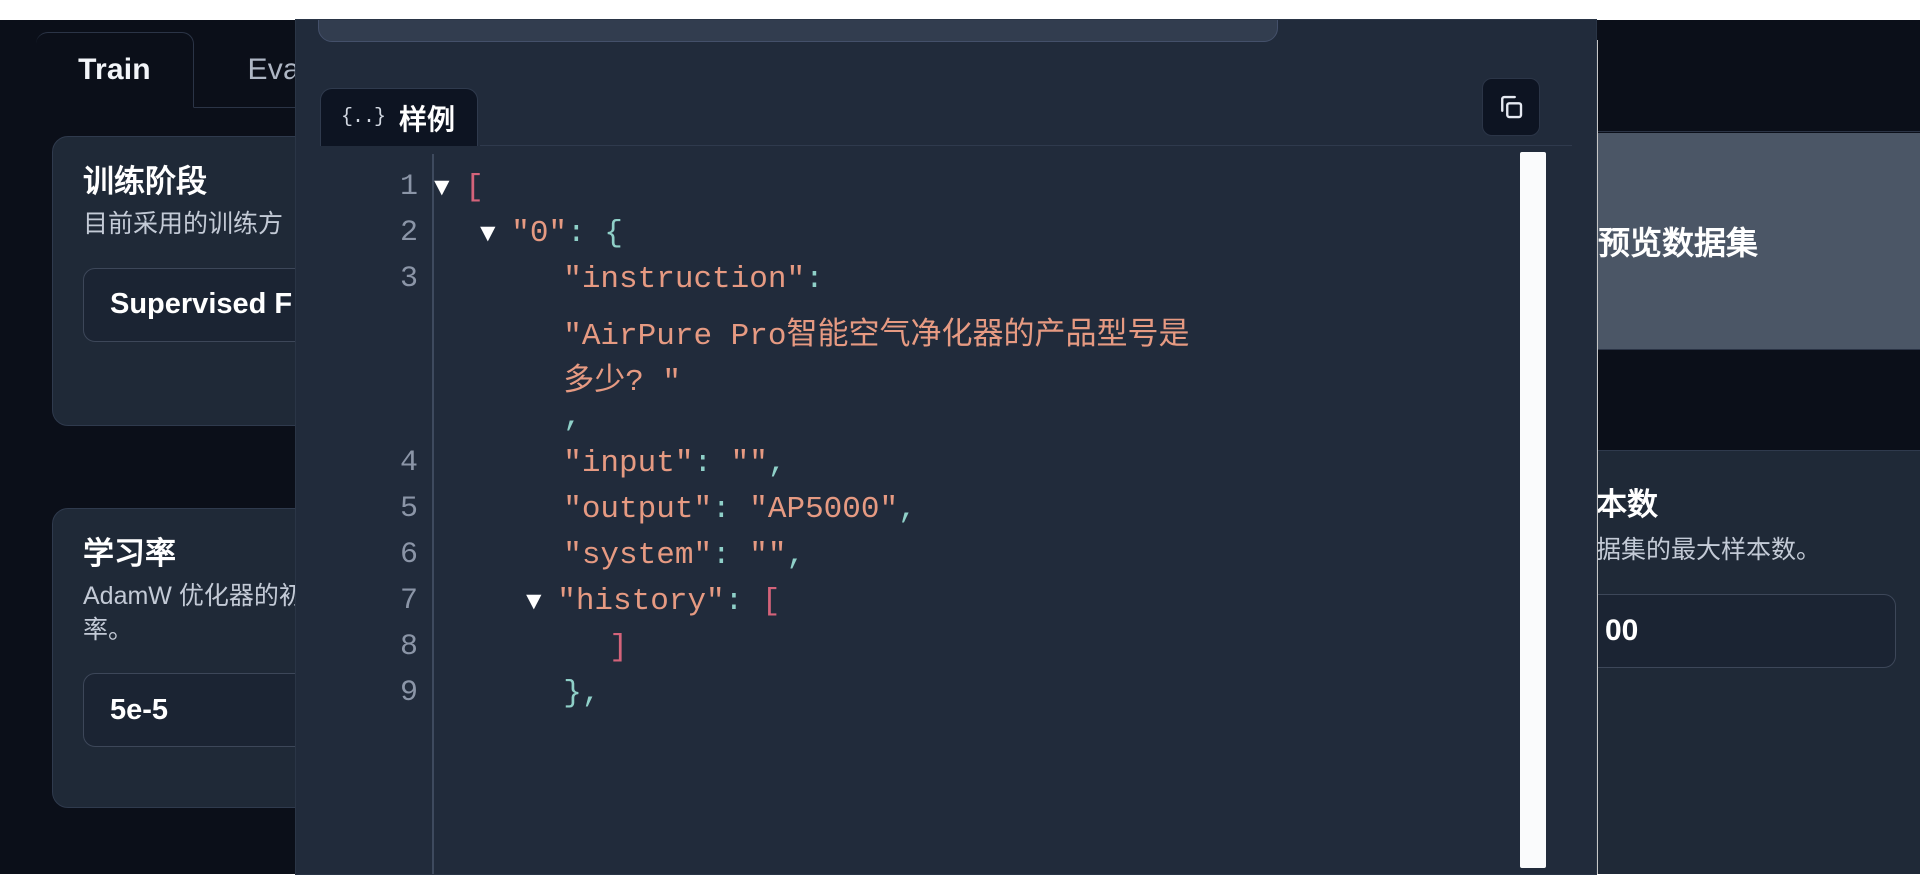  Describe the element at coordinates (876, 336) in the screenshot. I see `code-token: "AirPure Pro智能空气净化器的产品型号是` at that location.